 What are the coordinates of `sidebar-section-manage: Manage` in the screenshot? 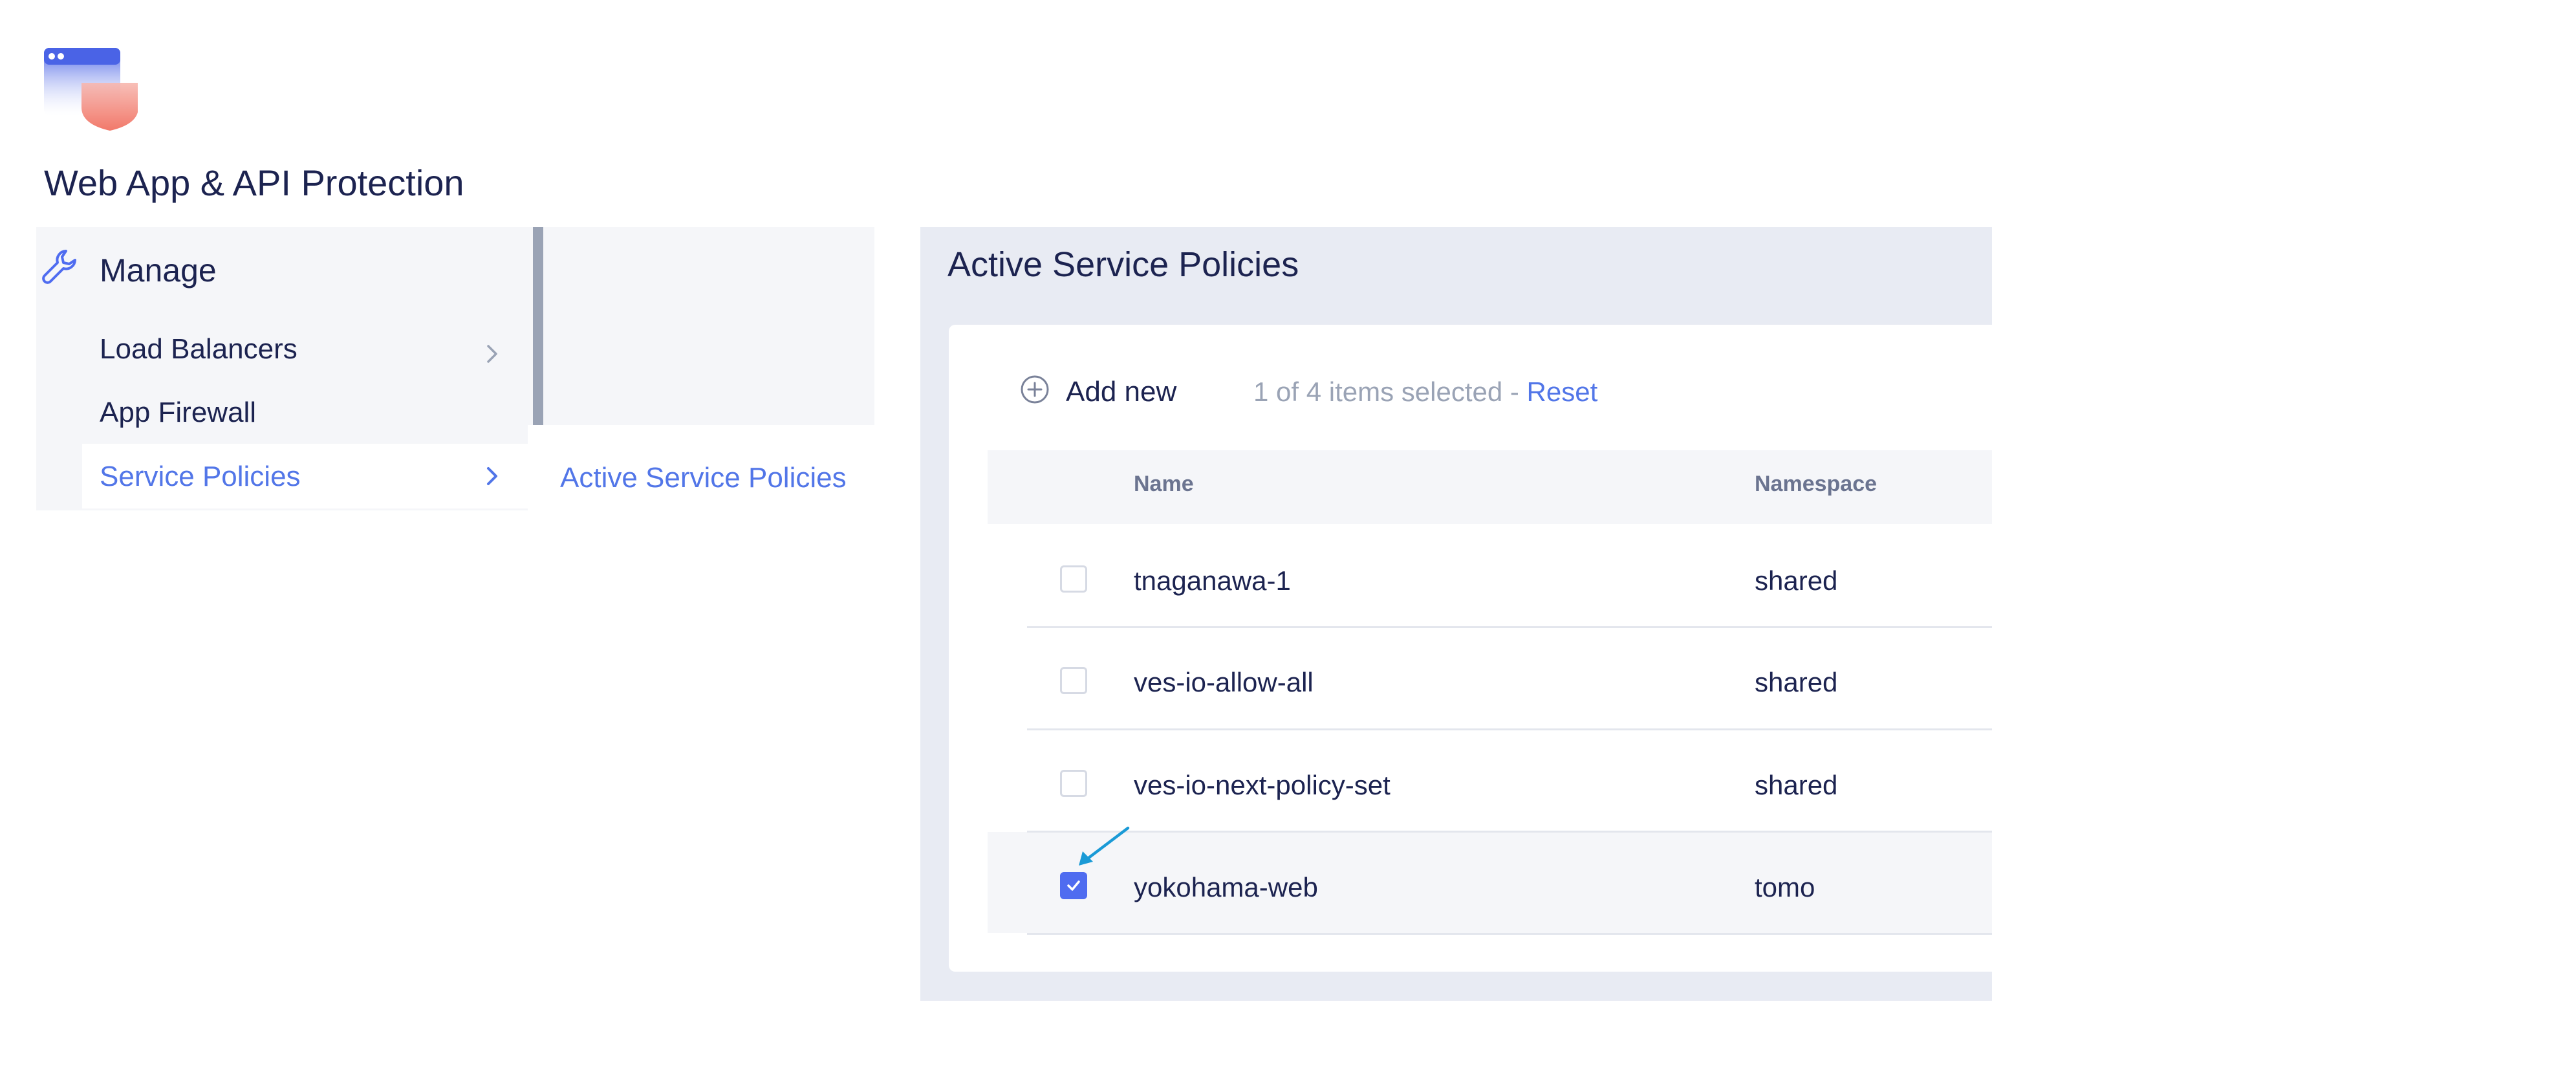 It's located at (158, 271).